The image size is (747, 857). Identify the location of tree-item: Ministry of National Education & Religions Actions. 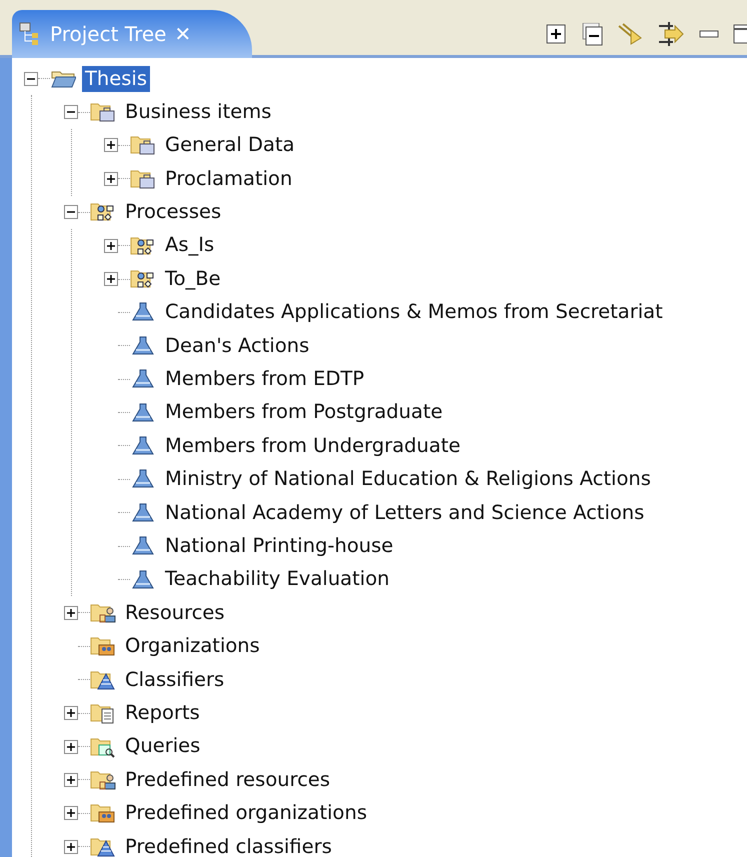
(408, 479).